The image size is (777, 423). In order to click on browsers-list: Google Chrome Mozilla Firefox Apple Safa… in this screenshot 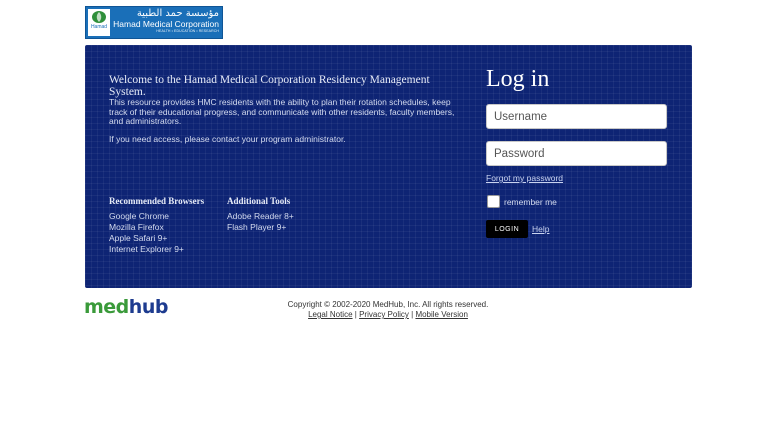, I will do `click(146, 233)`.